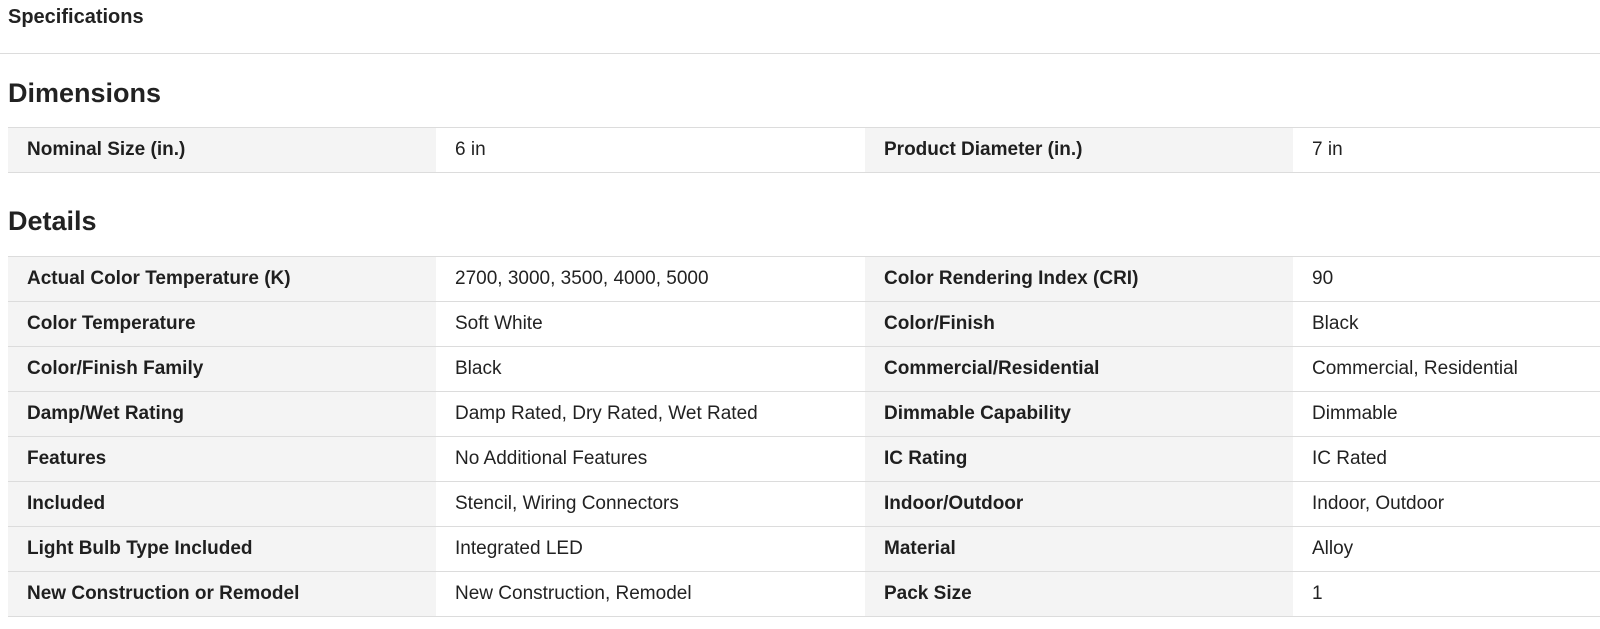 Image resolution: width=1600 pixels, height=629 pixels. I want to click on spec-label: Color Rendering Index (CRI), so click(1079, 279).